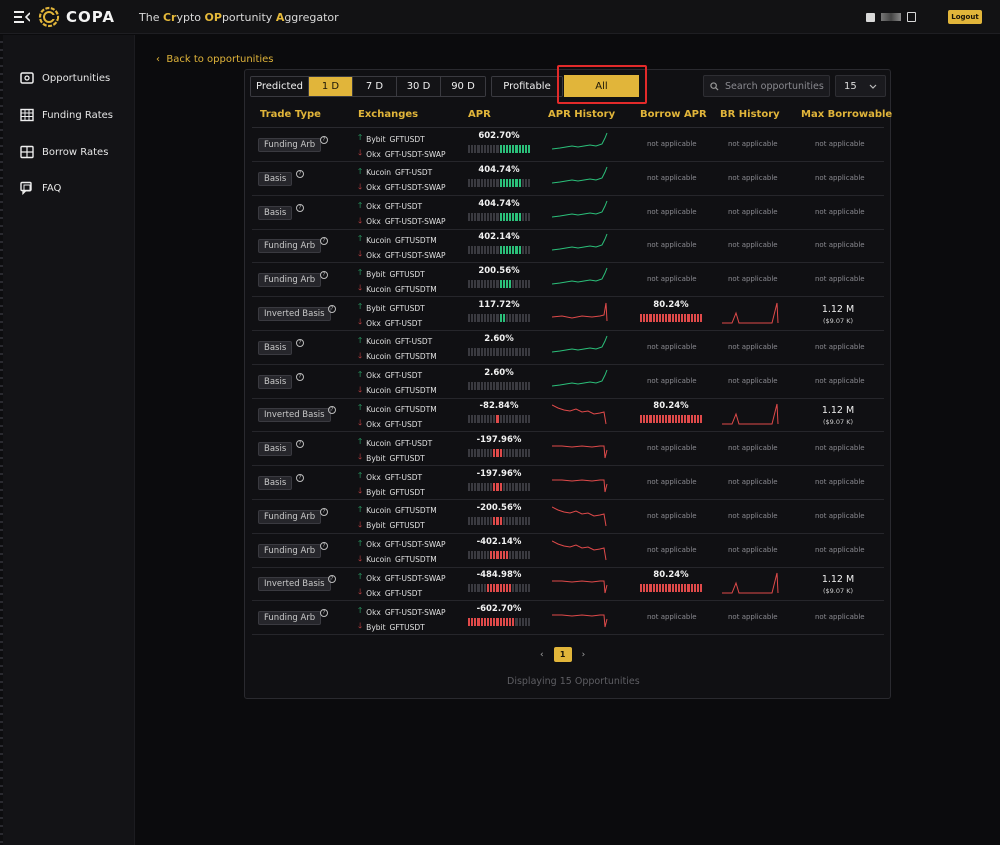 Image resolution: width=1000 pixels, height=845 pixels. Describe the element at coordinates (294, 415) in the screenshot. I see `trade-type-badge: Inverted Basis` at that location.